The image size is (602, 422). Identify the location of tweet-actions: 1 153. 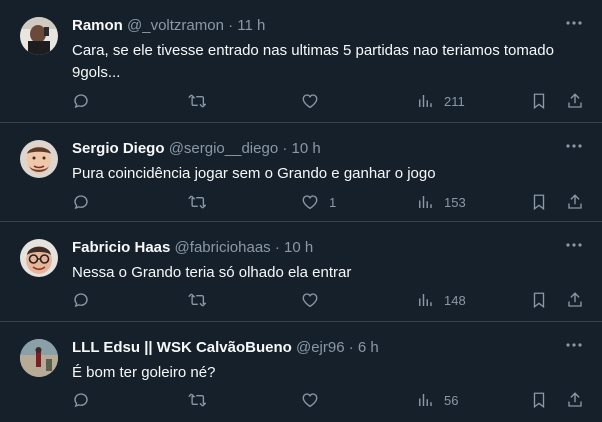
(329, 202).